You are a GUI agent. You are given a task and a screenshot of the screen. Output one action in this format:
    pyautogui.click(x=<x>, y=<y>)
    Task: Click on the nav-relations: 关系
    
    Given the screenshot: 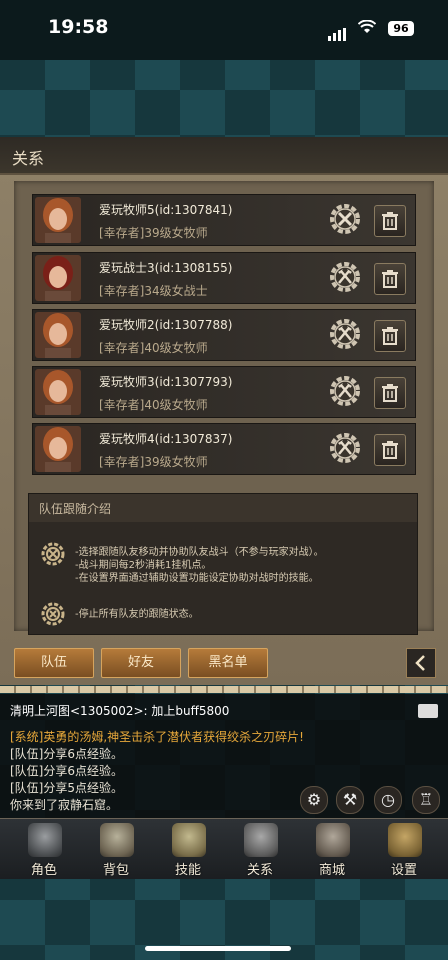 What is the action you would take?
    pyautogui.click(x=260, y=849)
    